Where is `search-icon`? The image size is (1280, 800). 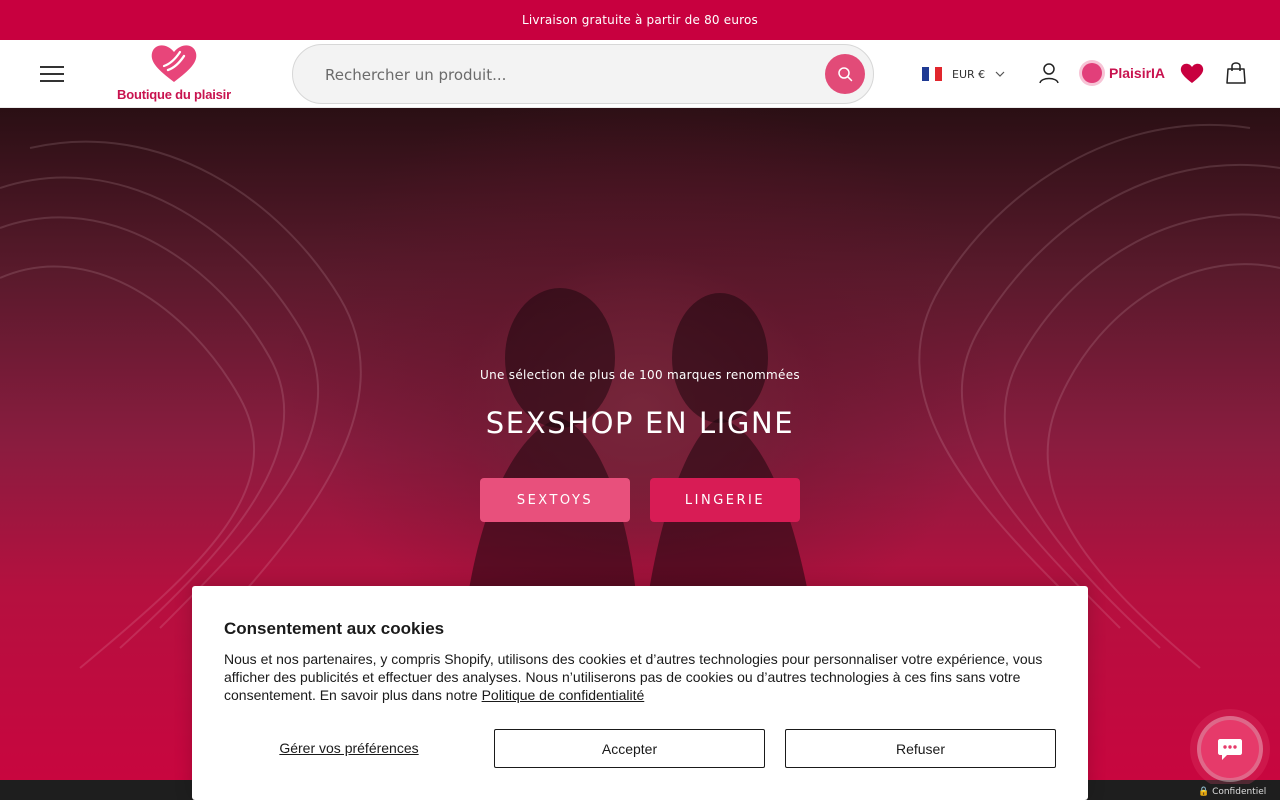 search-icon is located at coordinates (845, 74).